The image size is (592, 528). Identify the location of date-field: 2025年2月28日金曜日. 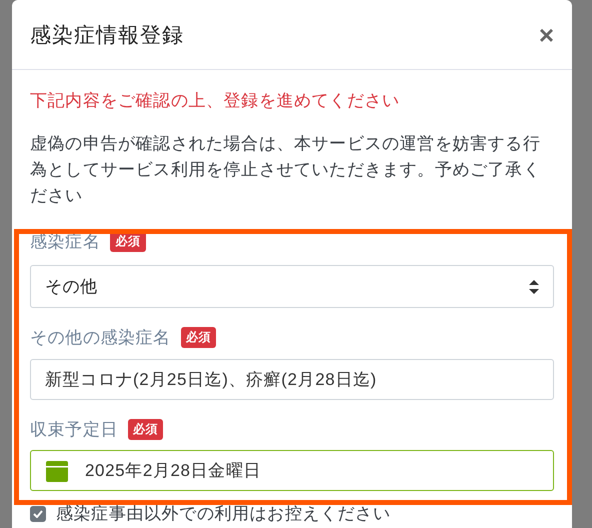
(292, 470).